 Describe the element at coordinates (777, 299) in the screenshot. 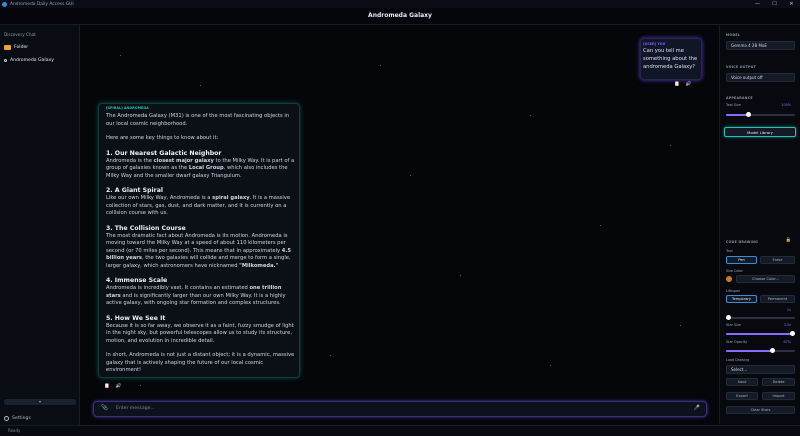

I see `permanent-button: Permanent` at that location.